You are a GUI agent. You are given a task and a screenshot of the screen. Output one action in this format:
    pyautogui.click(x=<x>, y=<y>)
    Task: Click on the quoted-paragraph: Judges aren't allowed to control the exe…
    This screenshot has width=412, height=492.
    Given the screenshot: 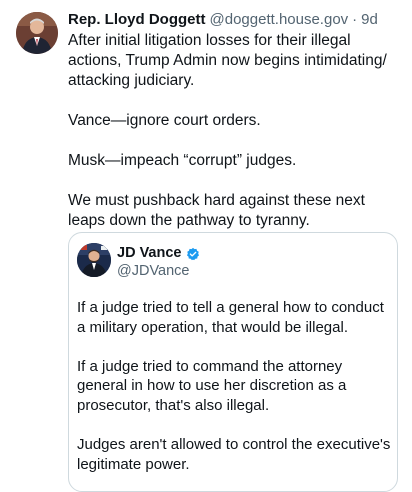 What is the action you would take?
    pyautogui.click(x=234, y=454)
    